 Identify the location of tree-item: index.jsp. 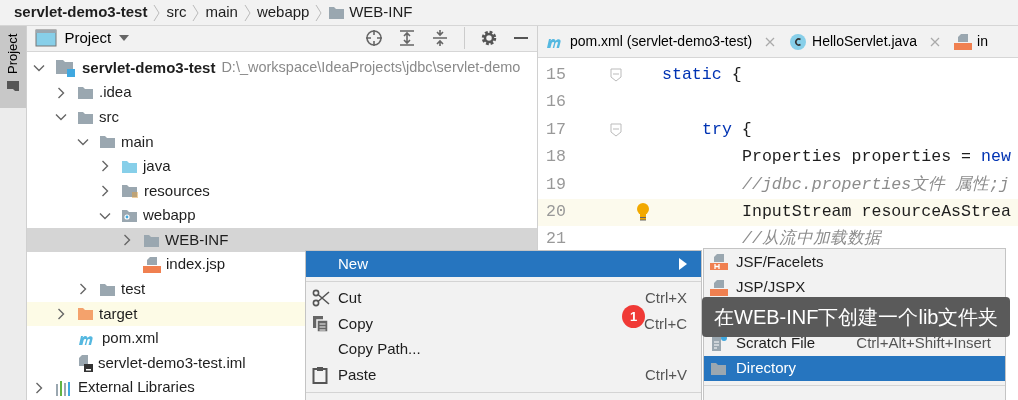
(196, 264).